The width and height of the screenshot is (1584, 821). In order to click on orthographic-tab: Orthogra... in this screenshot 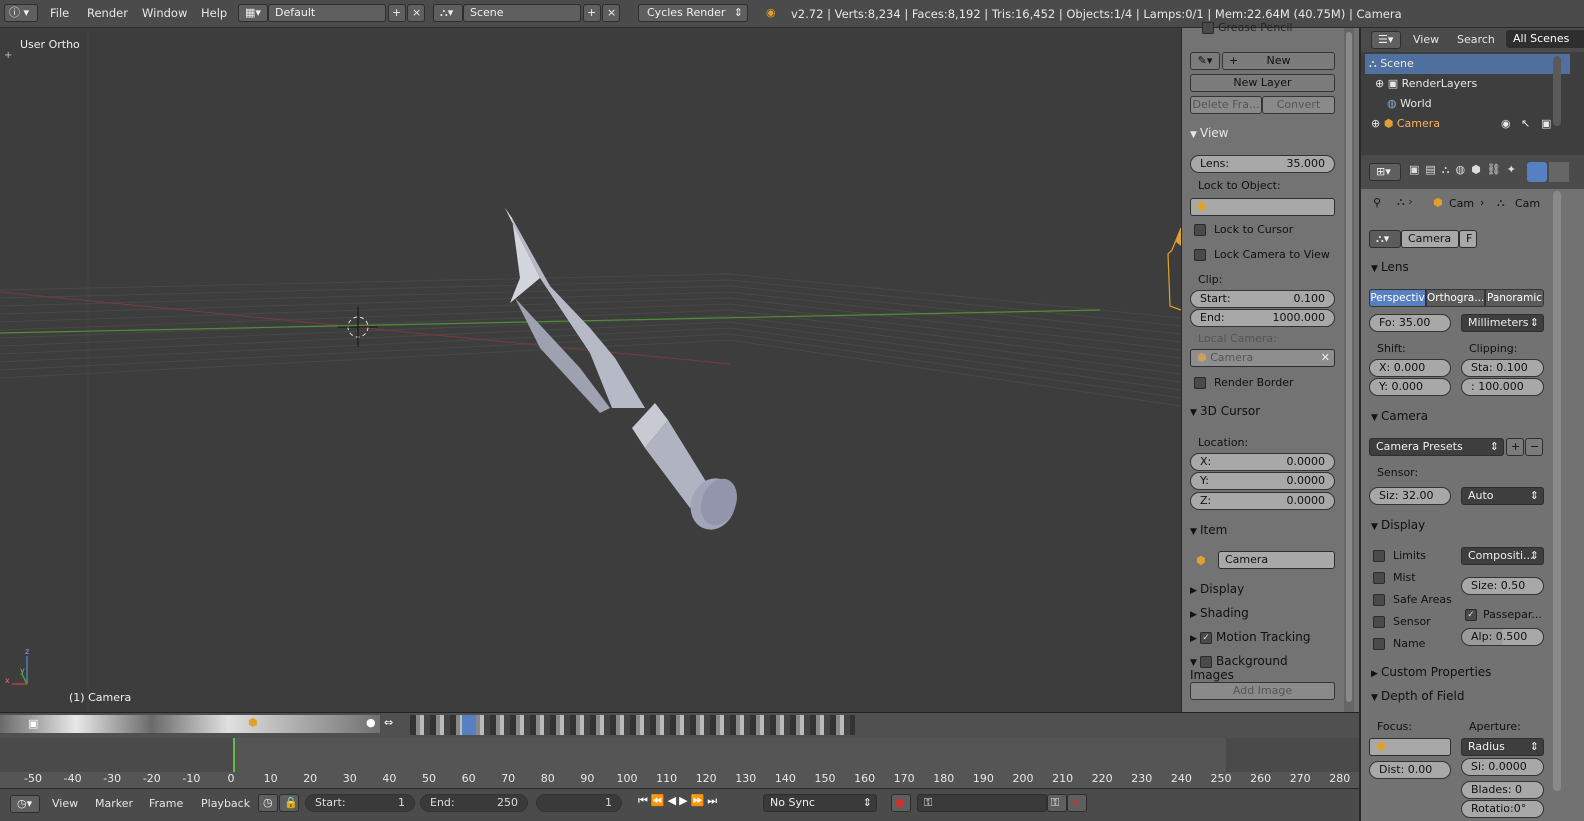, I will do `click(1455, 298)`.